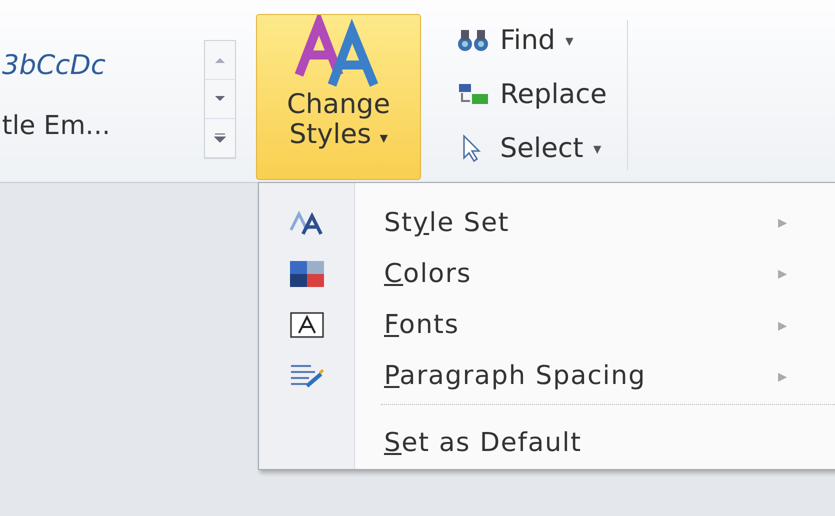  I want to click on gallery-up-button, so click(220, 60).